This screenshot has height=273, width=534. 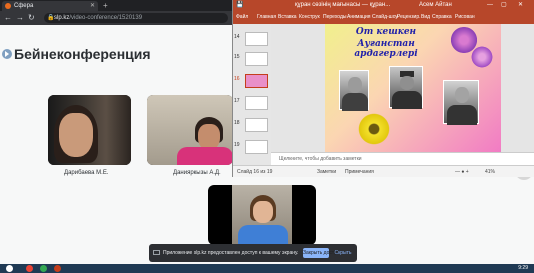 I want to click on new-tab-icon: +, so click(x=105, y=5).